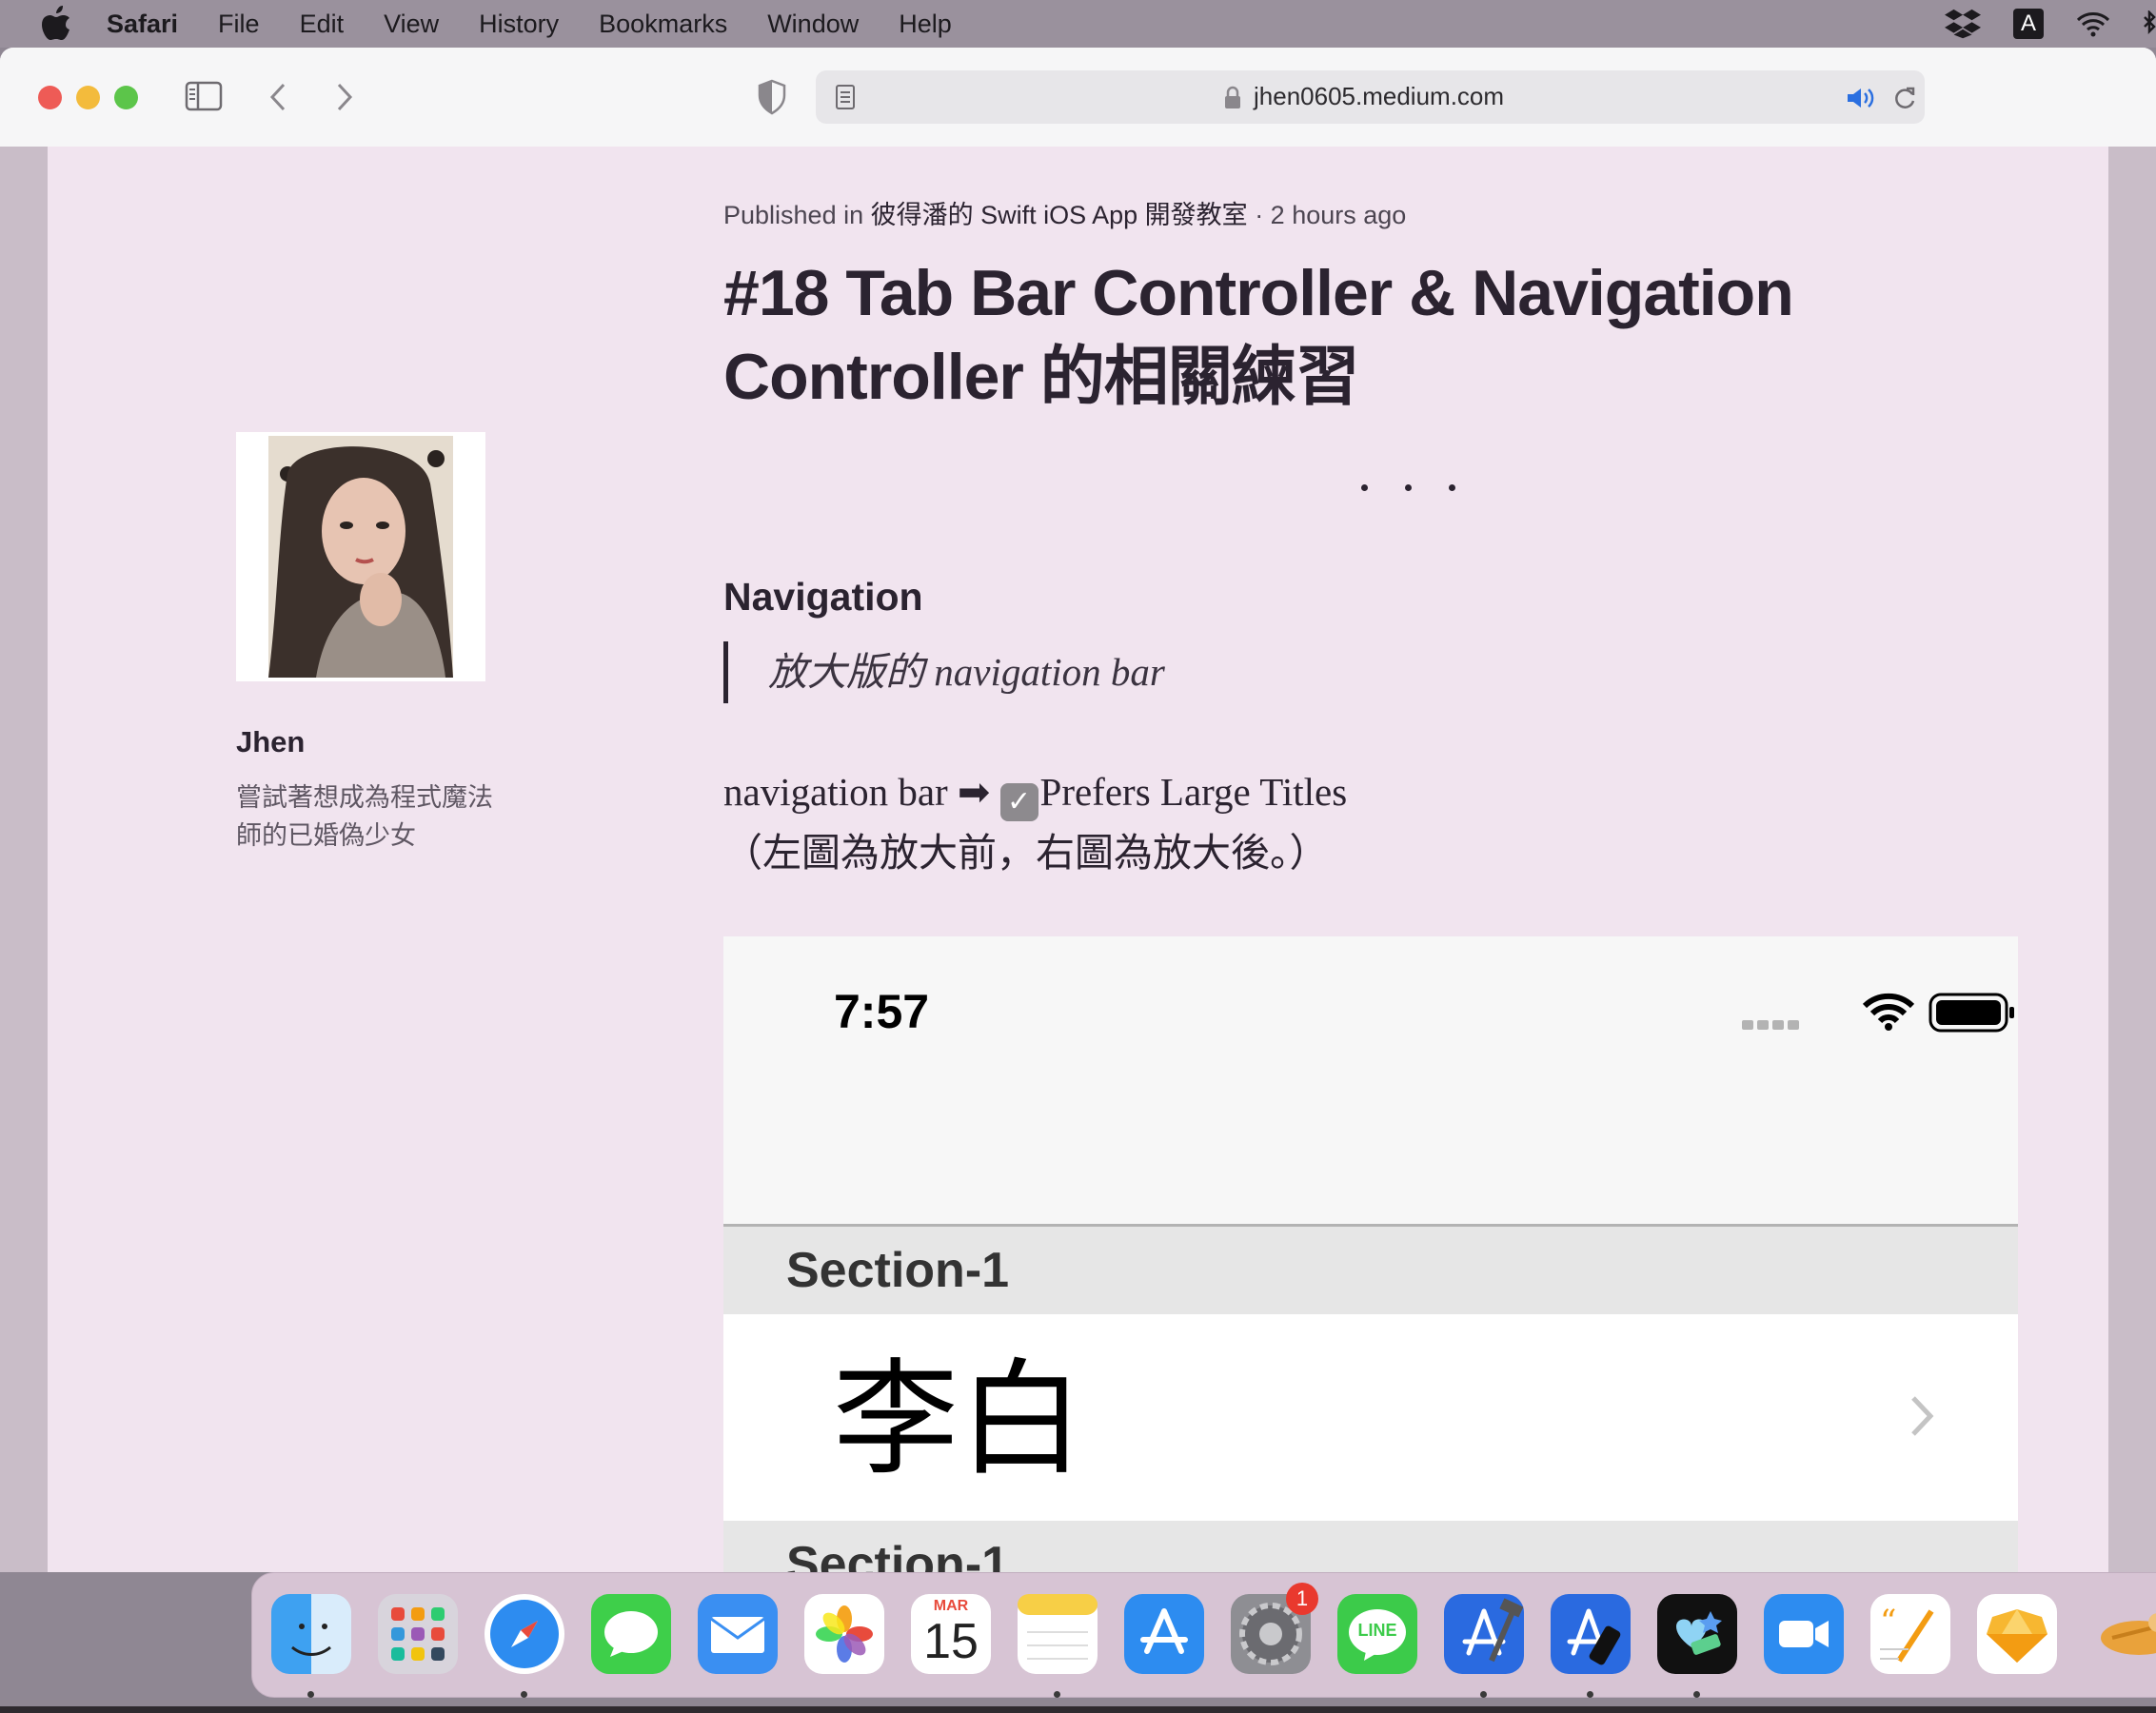  I want to click on fullscreen-window-button, so click(126, 97).